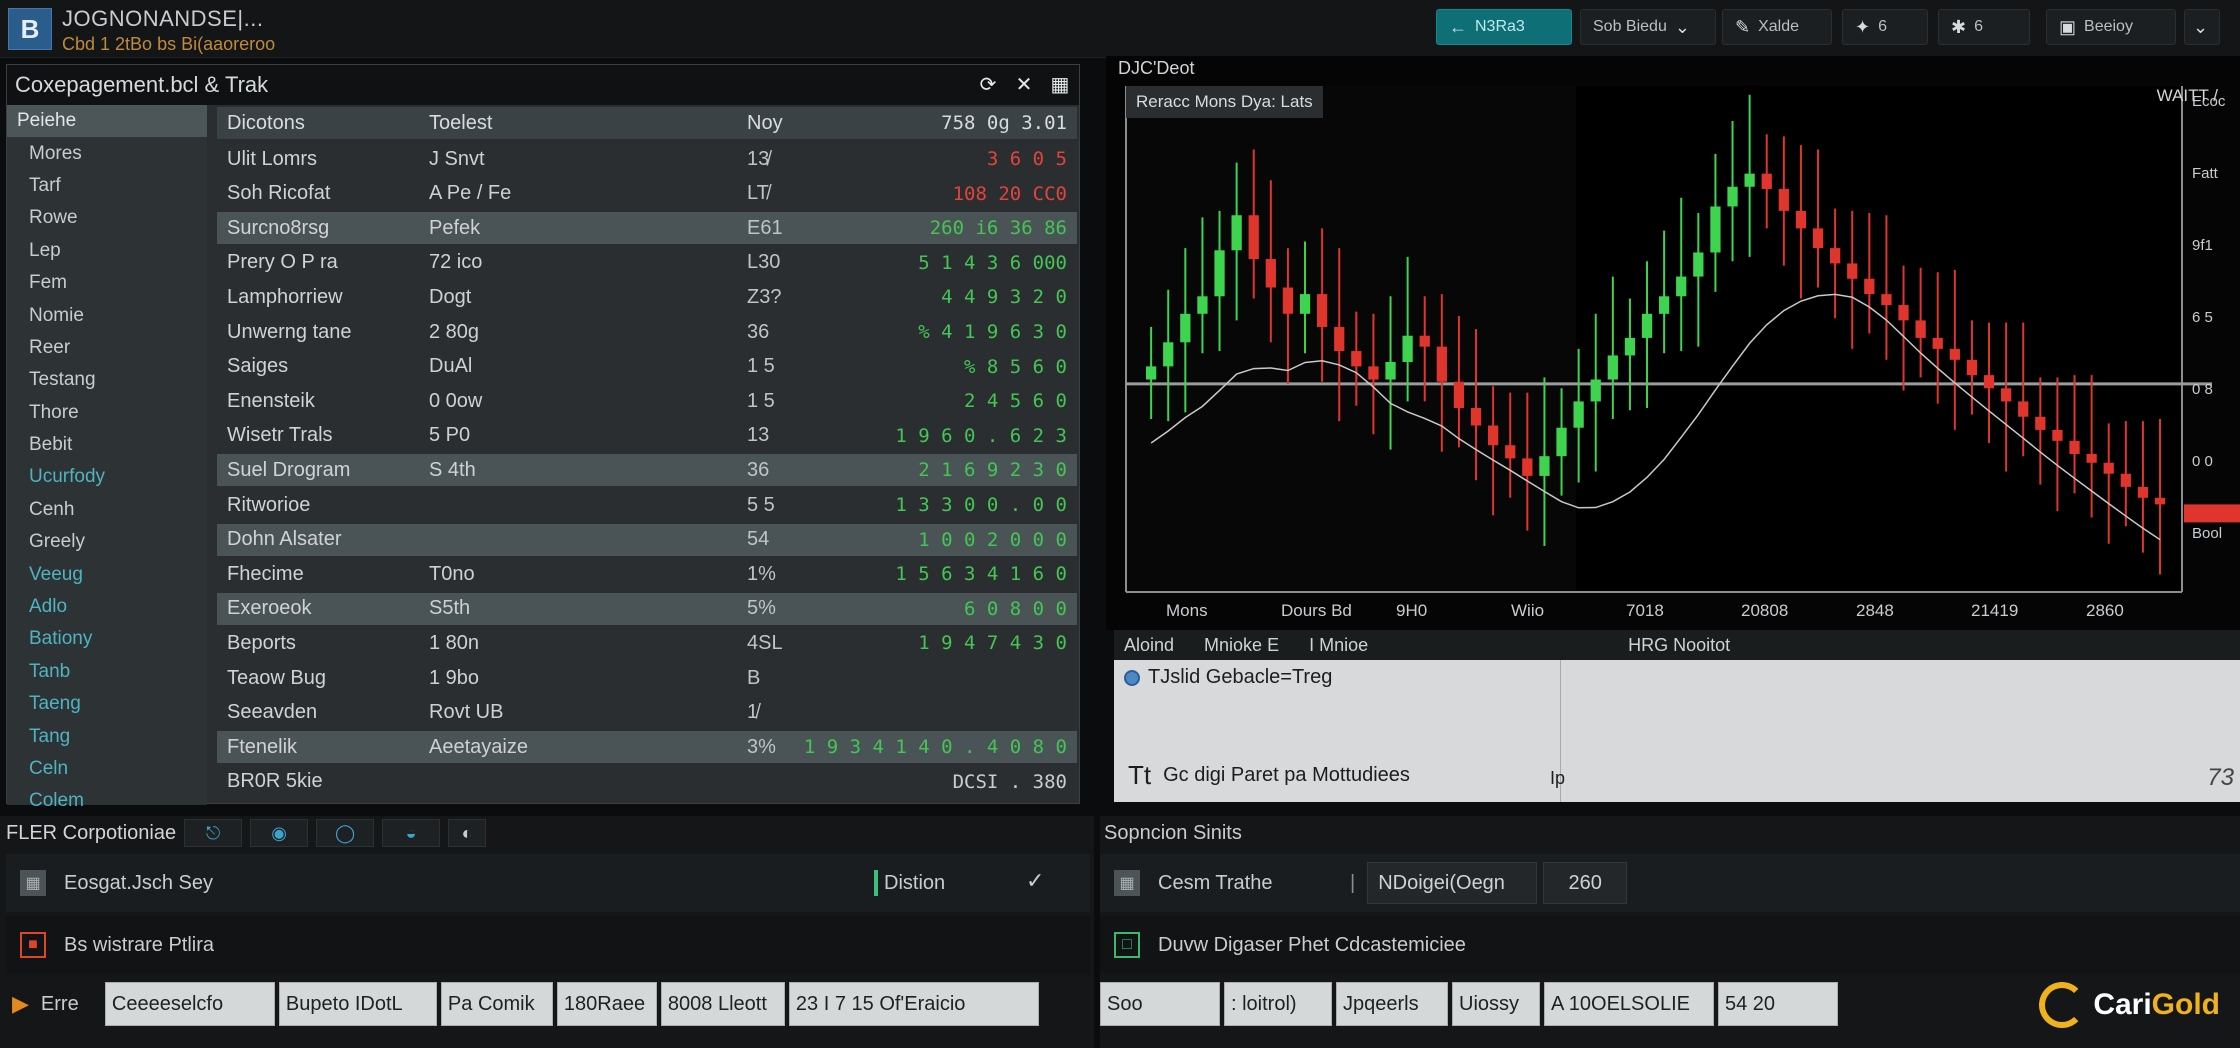  Describe the element at coordinates (548, 883) in the screenshot. I see `corporation-row-1: ▦ Eosgat.Jsch Sey Distion ✓` at that location.